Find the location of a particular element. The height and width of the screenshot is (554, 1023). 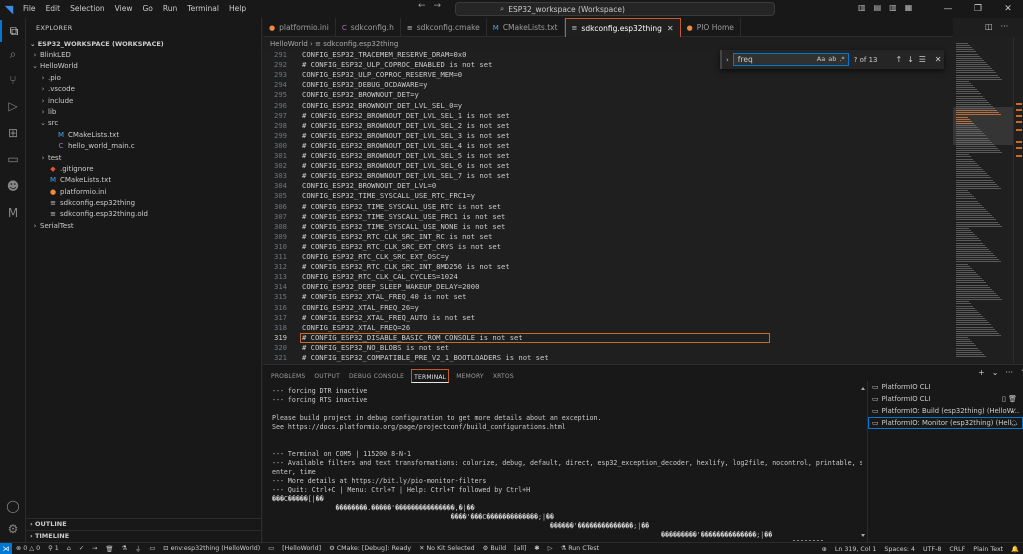

cmake-run-play-icon: ▷ is located at coordinates (550, 548).